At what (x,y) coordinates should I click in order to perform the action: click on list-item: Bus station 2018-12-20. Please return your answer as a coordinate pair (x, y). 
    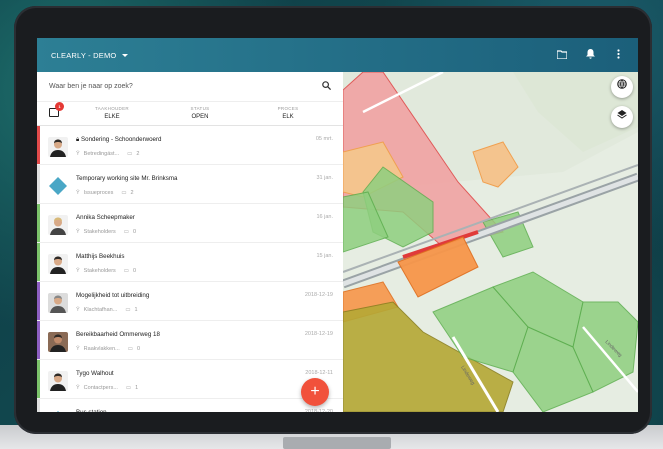
    Looking at the image, I should click on (190, 405).